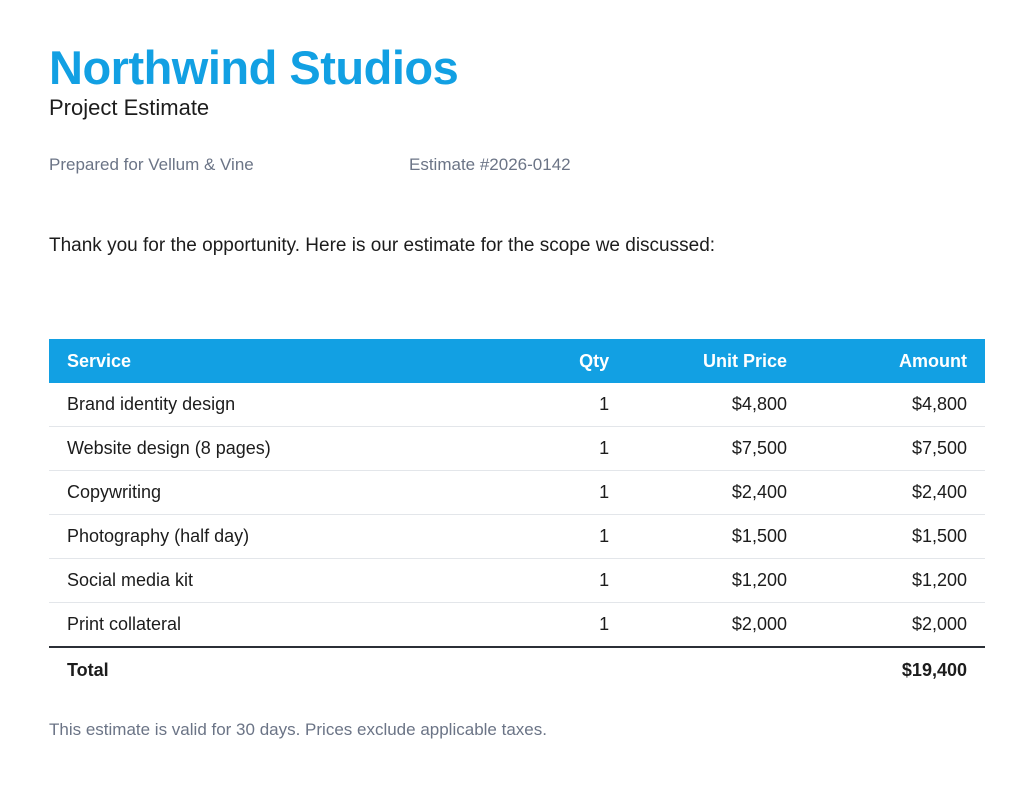 The width and height of the screenshot is (1034, 789). I want to click on table-row: Copywriting 1 $2,400 $2,400, so click(517, 492).